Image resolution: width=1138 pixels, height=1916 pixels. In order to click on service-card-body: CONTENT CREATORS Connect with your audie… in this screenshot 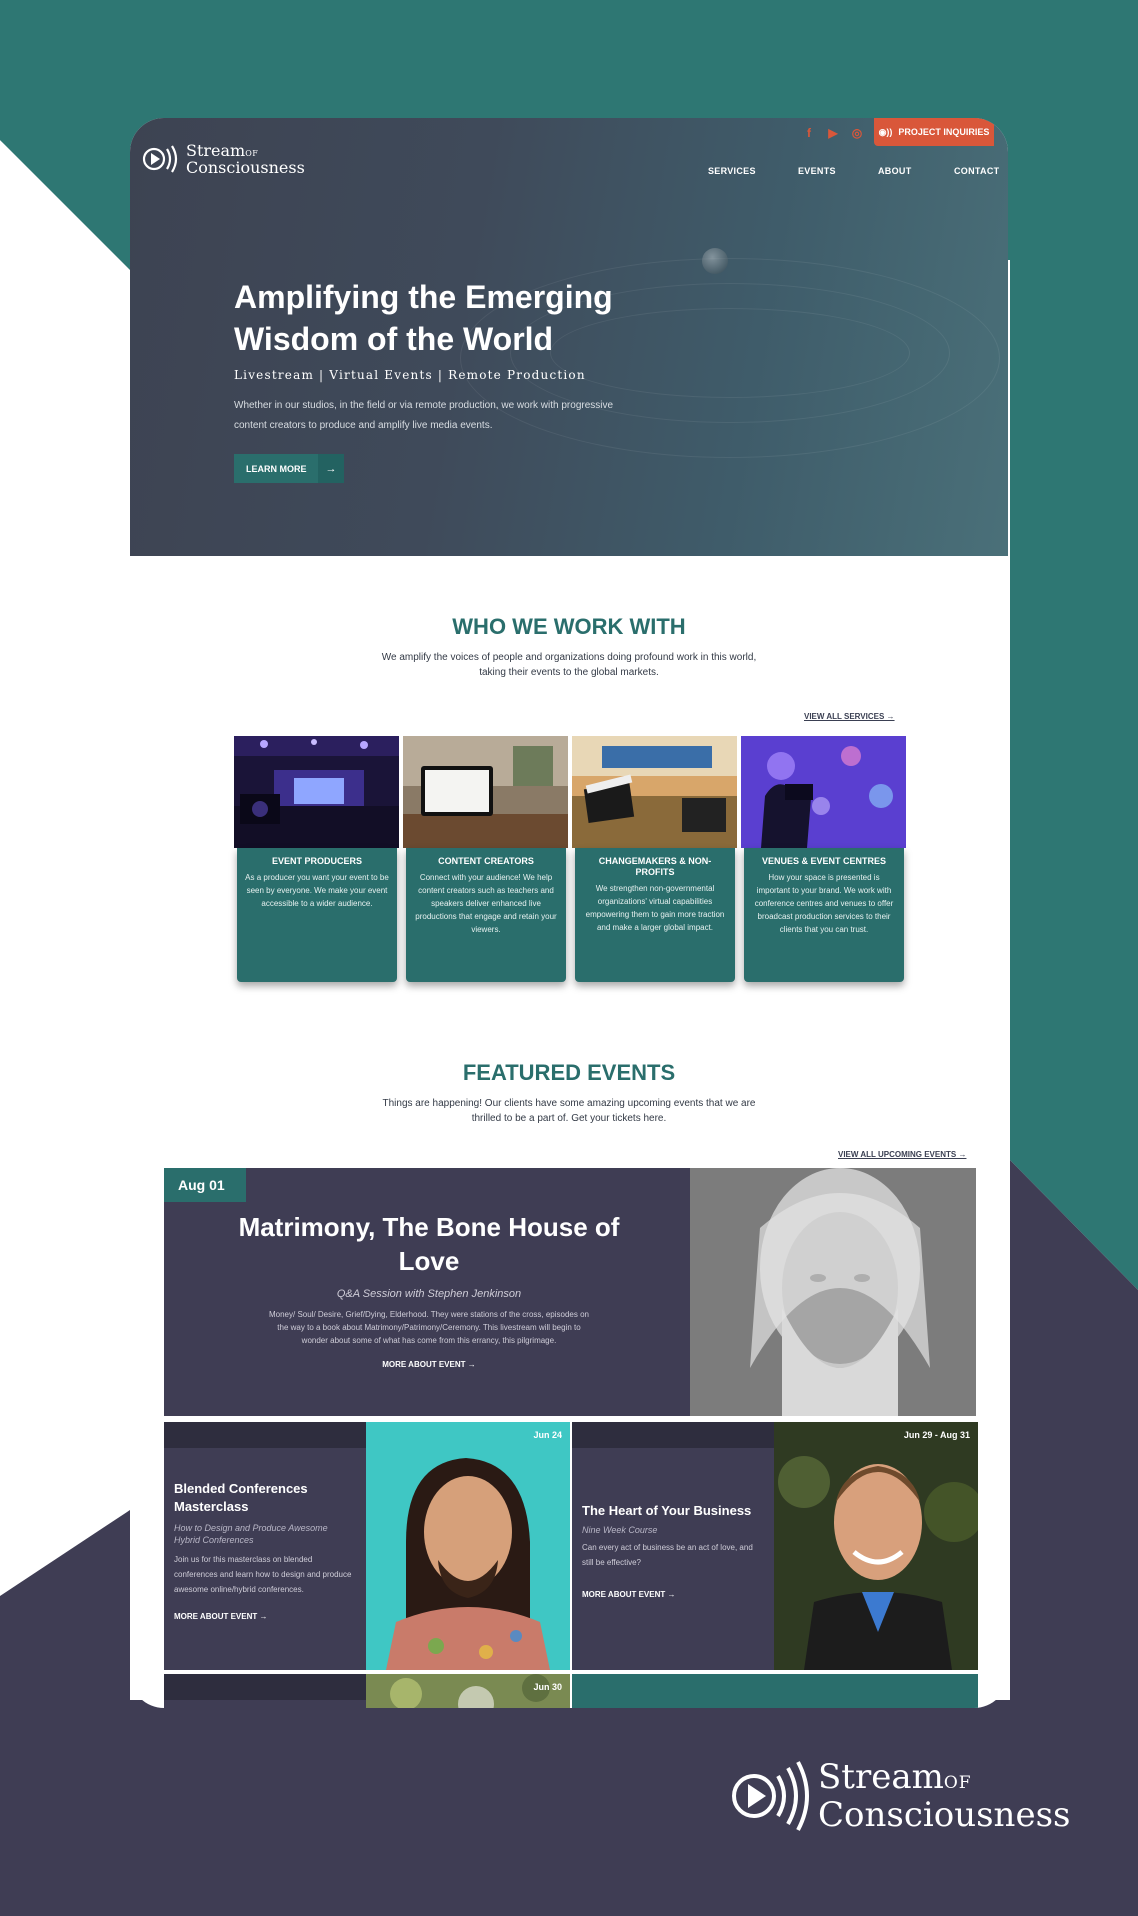, I will do `click(486, 915)`.